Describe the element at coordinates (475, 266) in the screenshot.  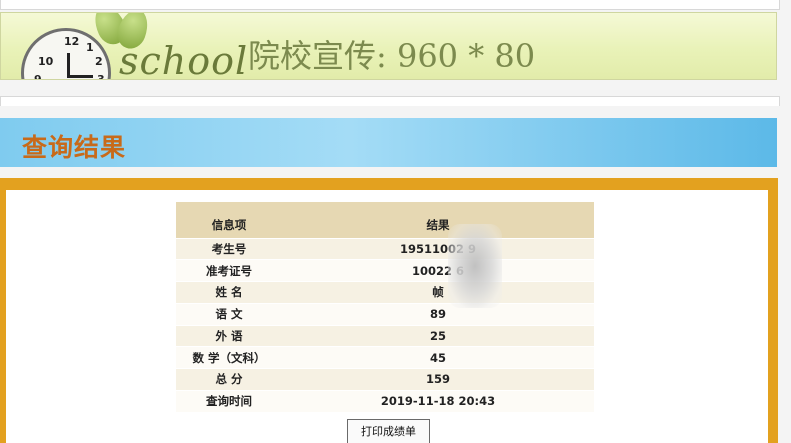
I see `privacy-blur` at that location.